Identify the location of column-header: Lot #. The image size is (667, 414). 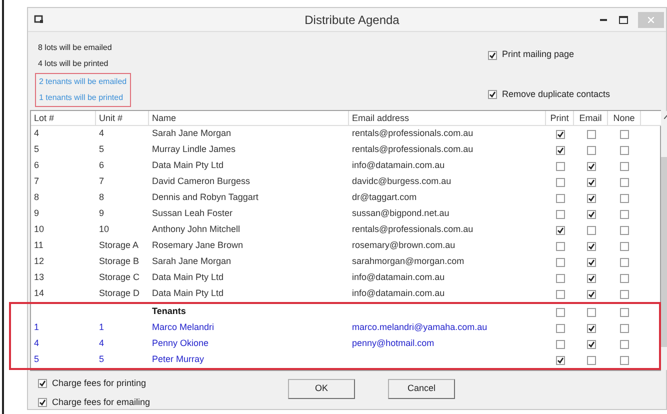
(63, 118).